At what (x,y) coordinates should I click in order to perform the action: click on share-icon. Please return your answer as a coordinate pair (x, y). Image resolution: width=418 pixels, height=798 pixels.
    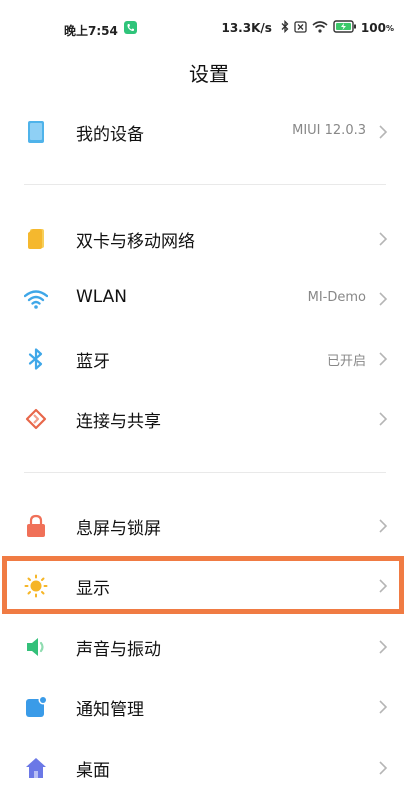
    Looking at the image, I should click on (36, 419).